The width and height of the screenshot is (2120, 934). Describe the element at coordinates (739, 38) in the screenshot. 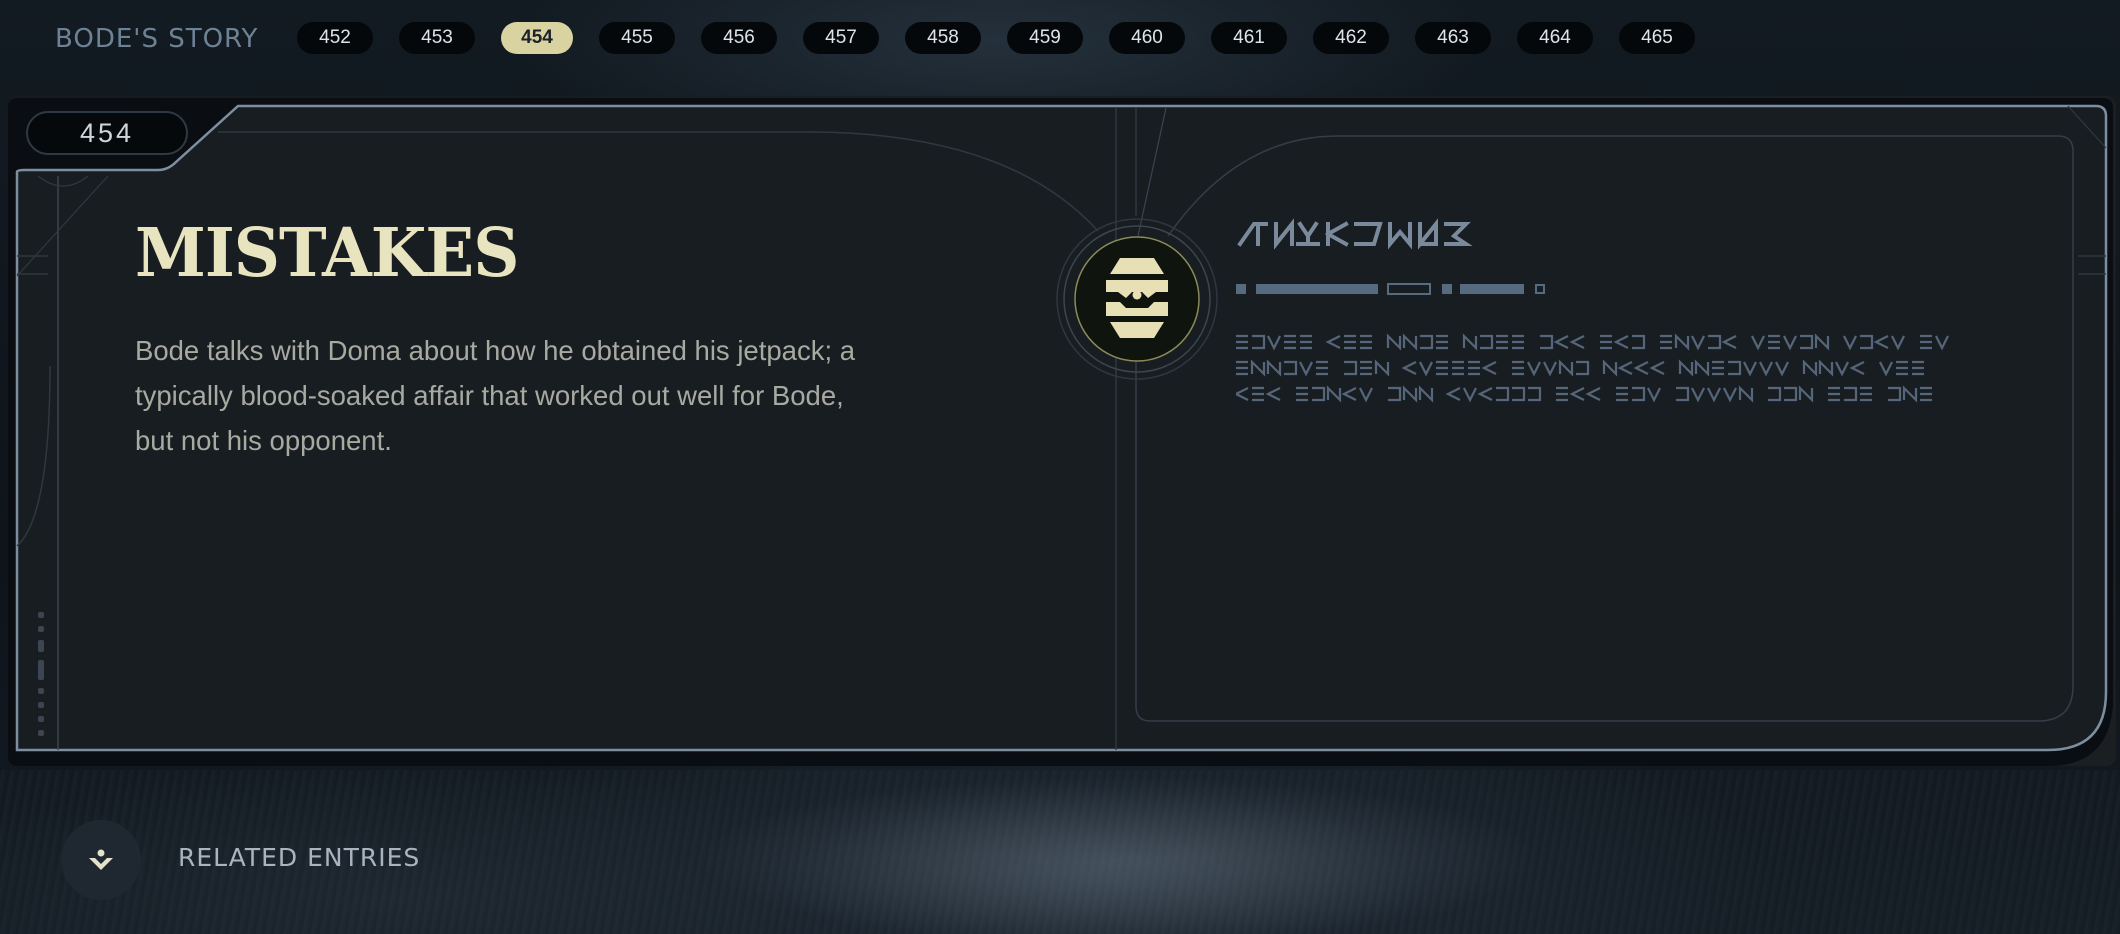

I see `tab-456: 456` at that location.